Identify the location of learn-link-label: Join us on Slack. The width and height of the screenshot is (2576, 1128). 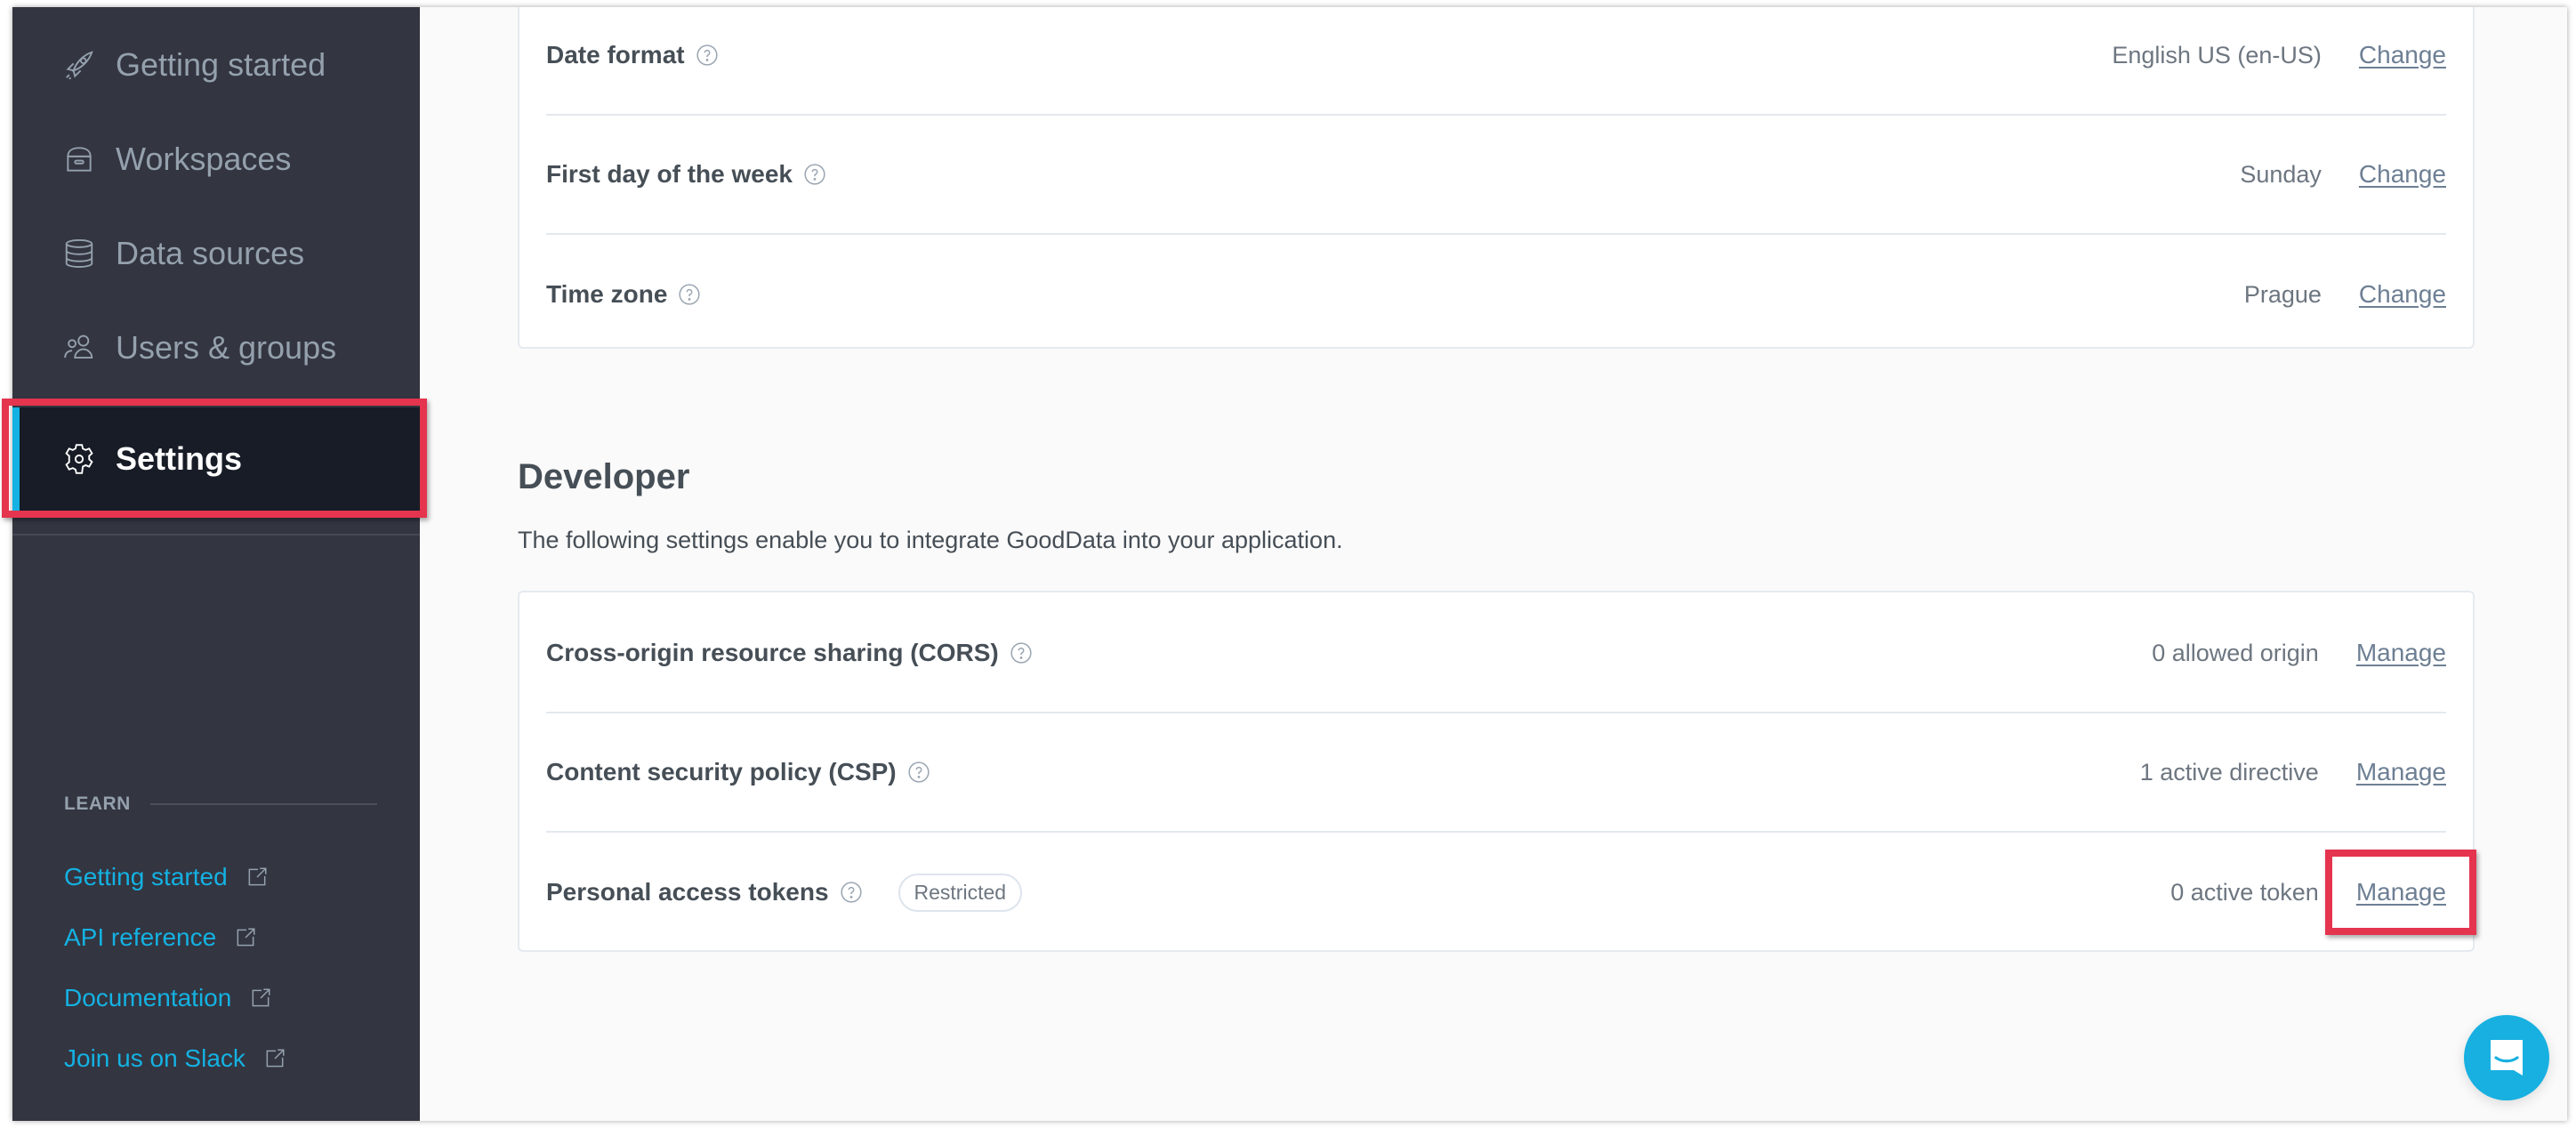
(155, 1058).